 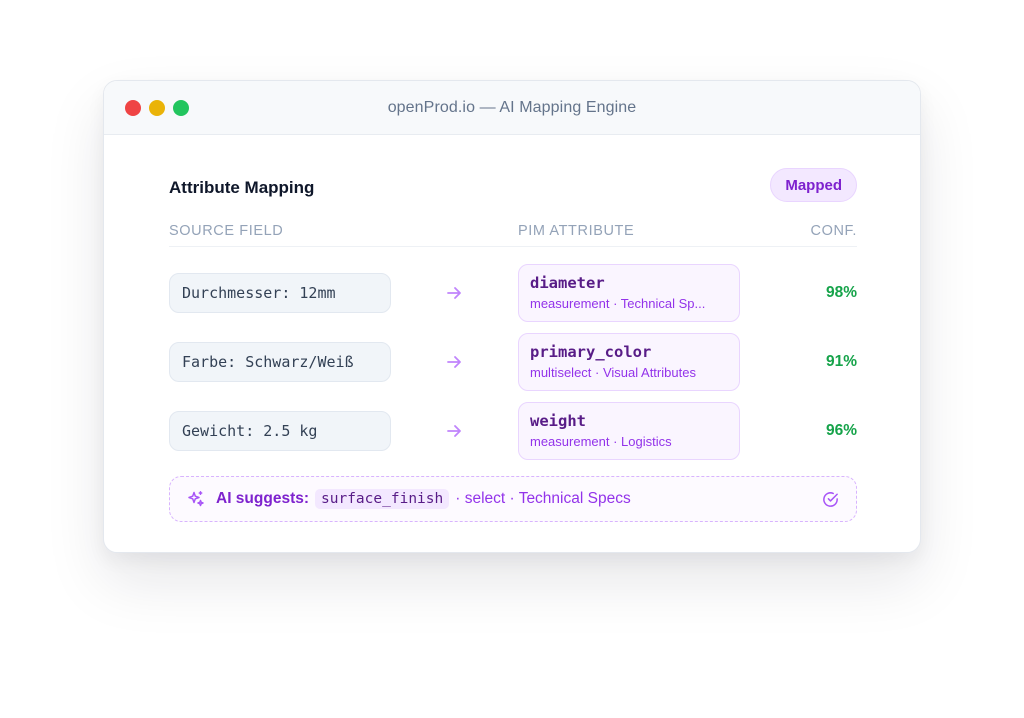 What do you see at coordinates (841, 430) in the screenshot?
I see `confidence-value: 96%` at bounding box center [841, 430].